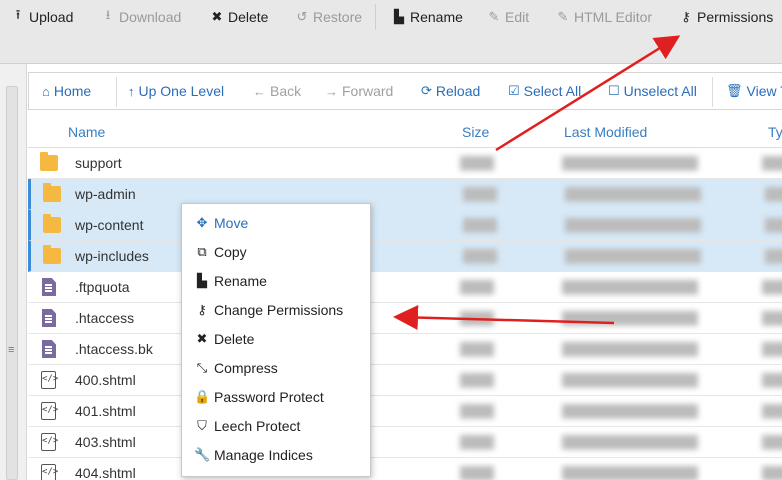 Image resolution: width=782 pixels, height=480 pixels. What do you see at coordinates (131, 91) in the screenshot?
I see `arrow-up-icon: ↑` at bounding box center [131, 91].